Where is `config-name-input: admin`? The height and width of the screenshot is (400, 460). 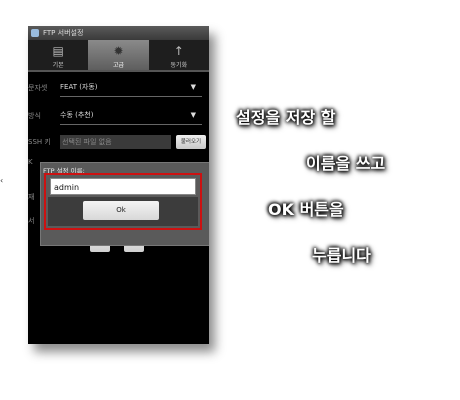 config-name-input: admin is located at coordinates (123, 186).